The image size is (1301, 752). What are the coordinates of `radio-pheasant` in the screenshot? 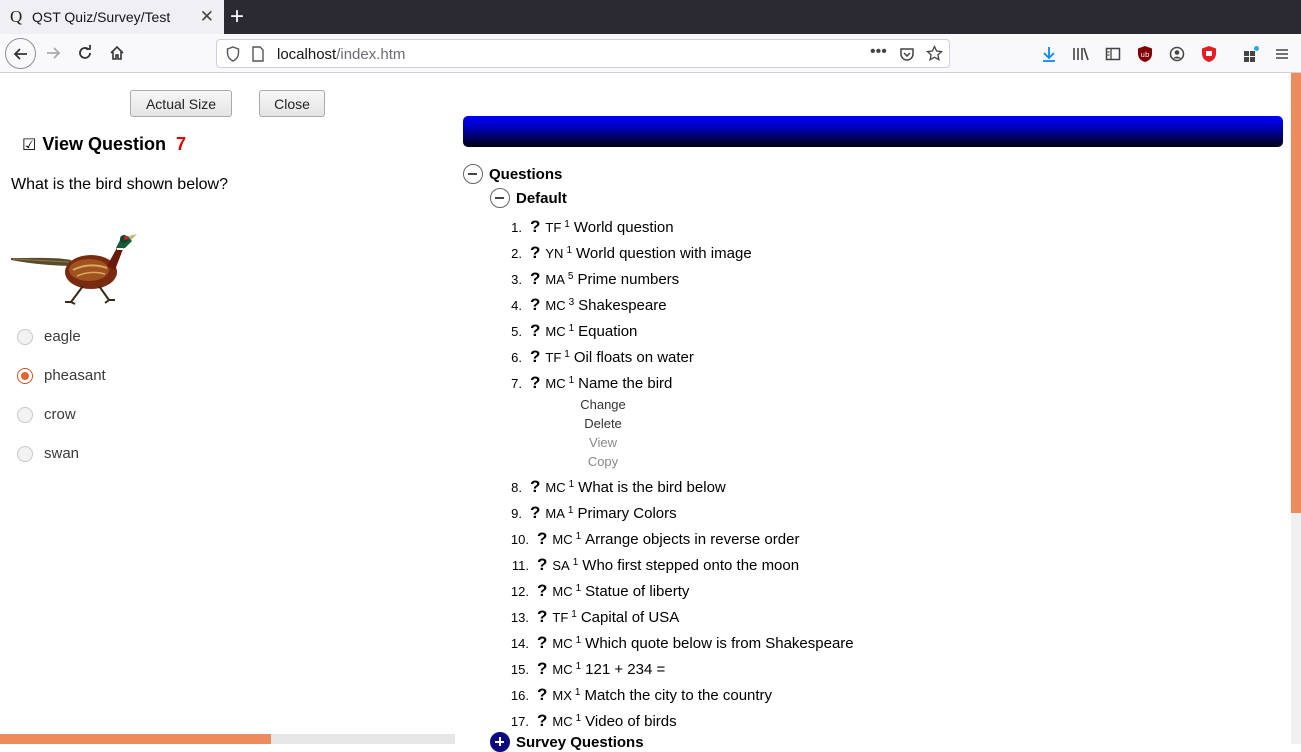 It's located at (25, 375).